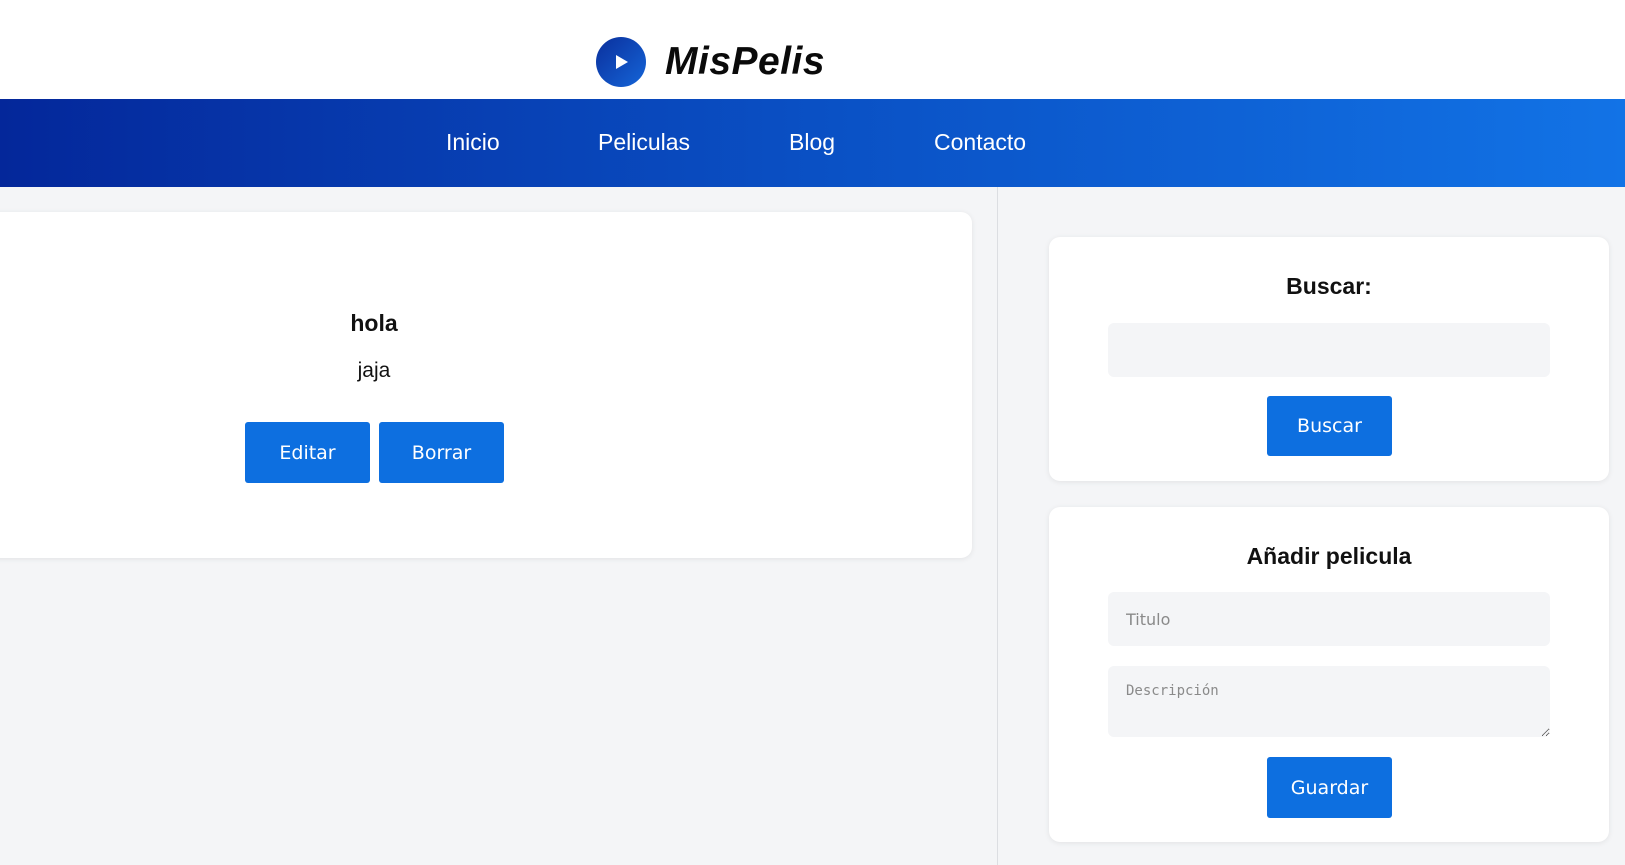  Describe the element at coordinates (1329, 701) in the screenshot. I see `movie-description-textarea` at that location.